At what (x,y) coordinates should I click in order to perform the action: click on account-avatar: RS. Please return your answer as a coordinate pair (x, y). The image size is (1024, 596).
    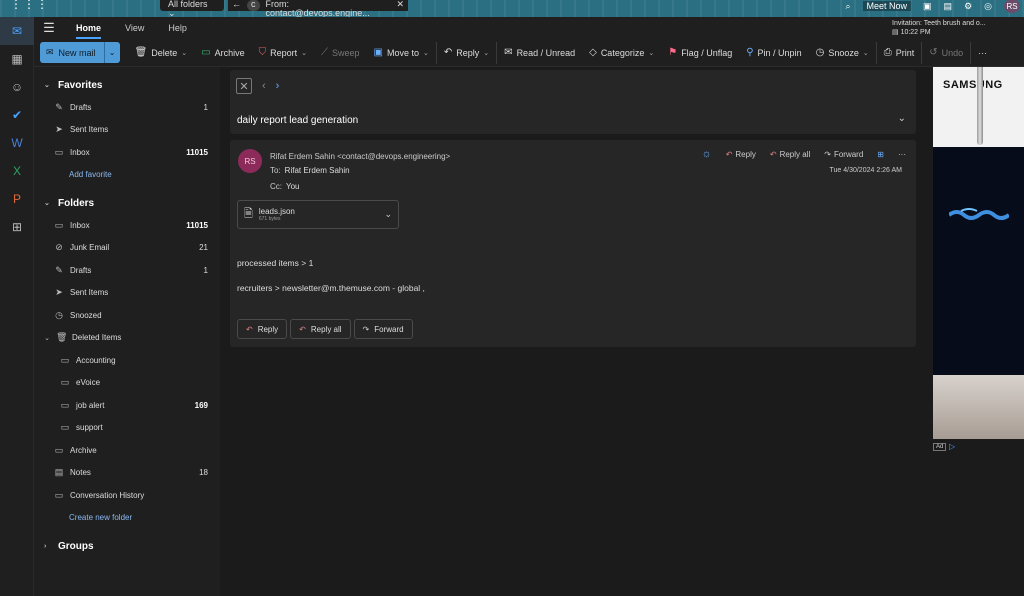
    Looking at the image, I should click on (1012, 6).